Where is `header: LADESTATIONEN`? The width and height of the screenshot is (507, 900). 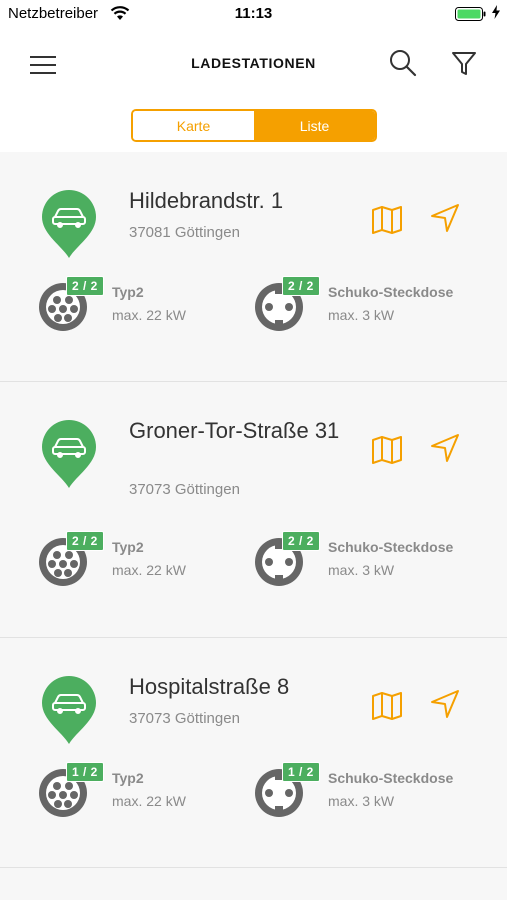
header: LADESTATIONEN is located at coordinates (253, 64).